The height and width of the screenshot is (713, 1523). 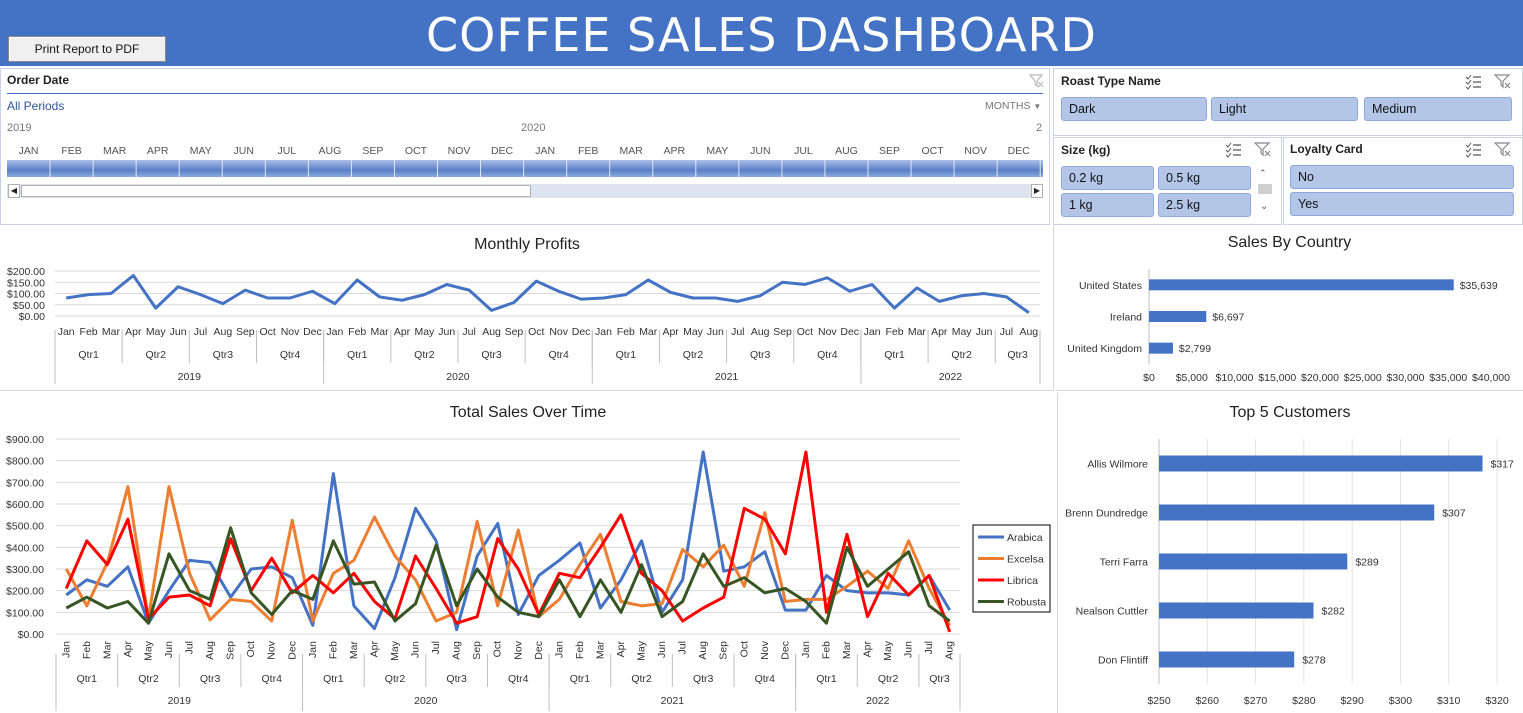 I want to click on loyalty-option-yes: Yes, so click(x=1402, y=204).